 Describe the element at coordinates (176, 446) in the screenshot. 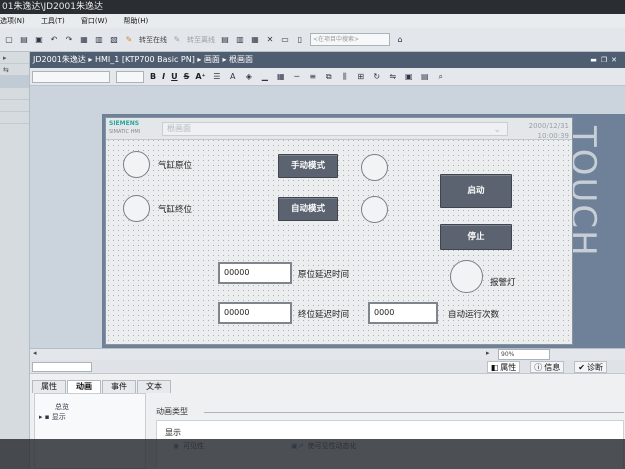

I see `eye-icon: ◉` at that location.